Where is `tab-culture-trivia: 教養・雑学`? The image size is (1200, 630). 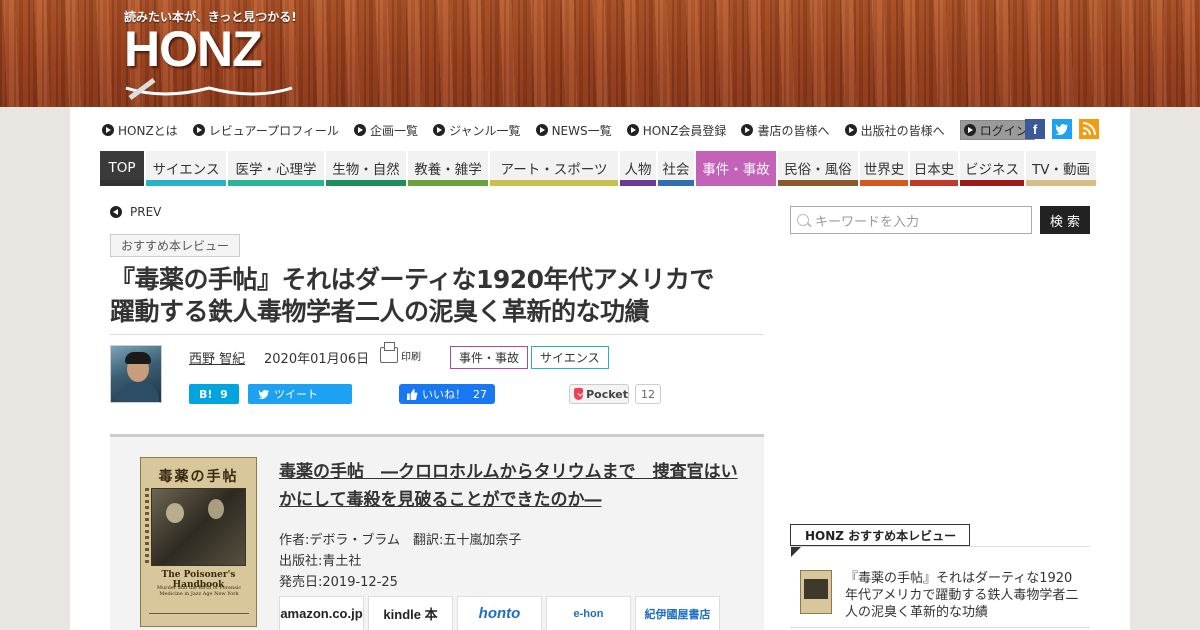 tab-culture-trivia: 教養・雑学 is located at coordinates (448, 168).